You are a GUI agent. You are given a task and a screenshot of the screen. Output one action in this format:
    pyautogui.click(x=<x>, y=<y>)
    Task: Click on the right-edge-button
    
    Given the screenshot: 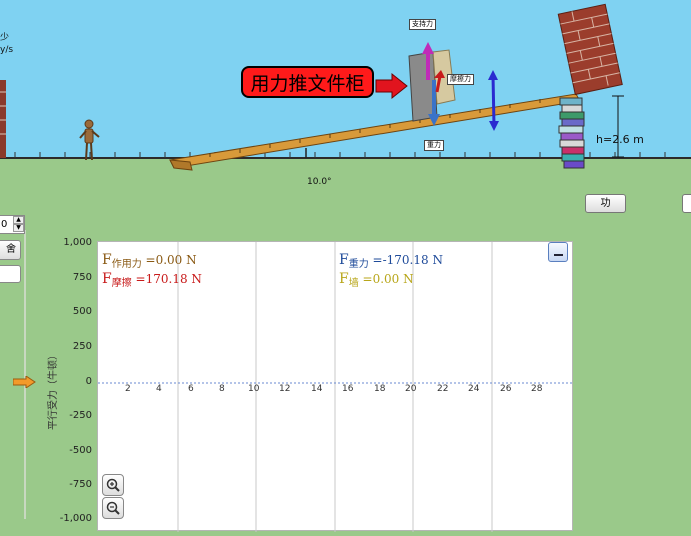 What is the action you would take?
    pyautogui.click(x=686, y=203)
    